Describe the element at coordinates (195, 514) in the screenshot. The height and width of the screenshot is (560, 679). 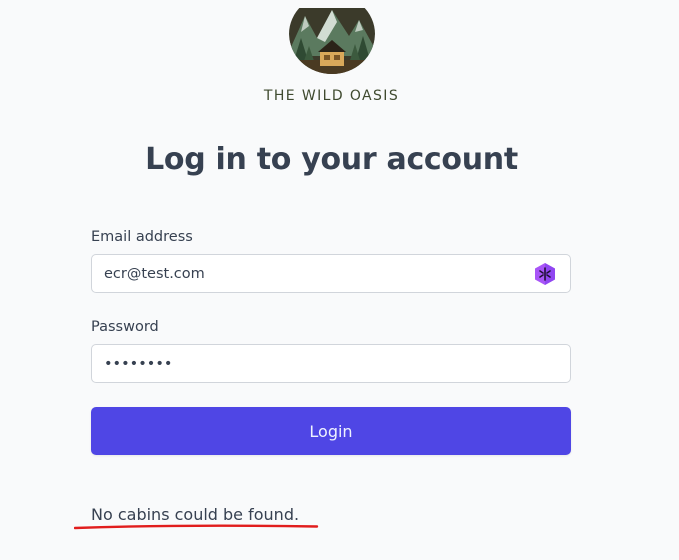
I see `status-message: No cabins could be found.` at that location.